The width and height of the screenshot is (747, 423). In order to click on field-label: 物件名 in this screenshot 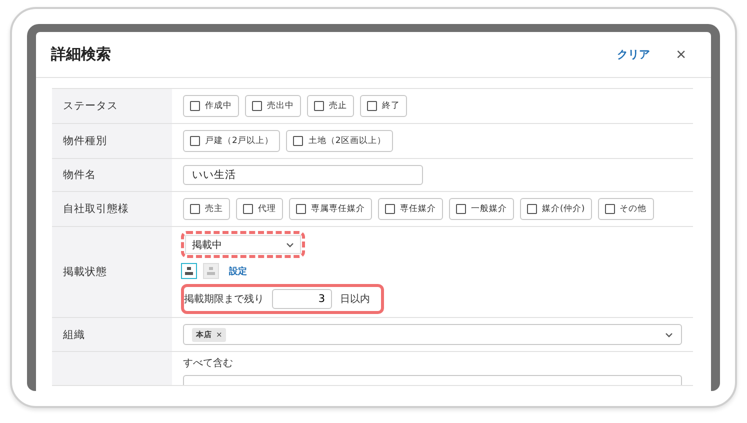, I will do `click(79, 175)`.